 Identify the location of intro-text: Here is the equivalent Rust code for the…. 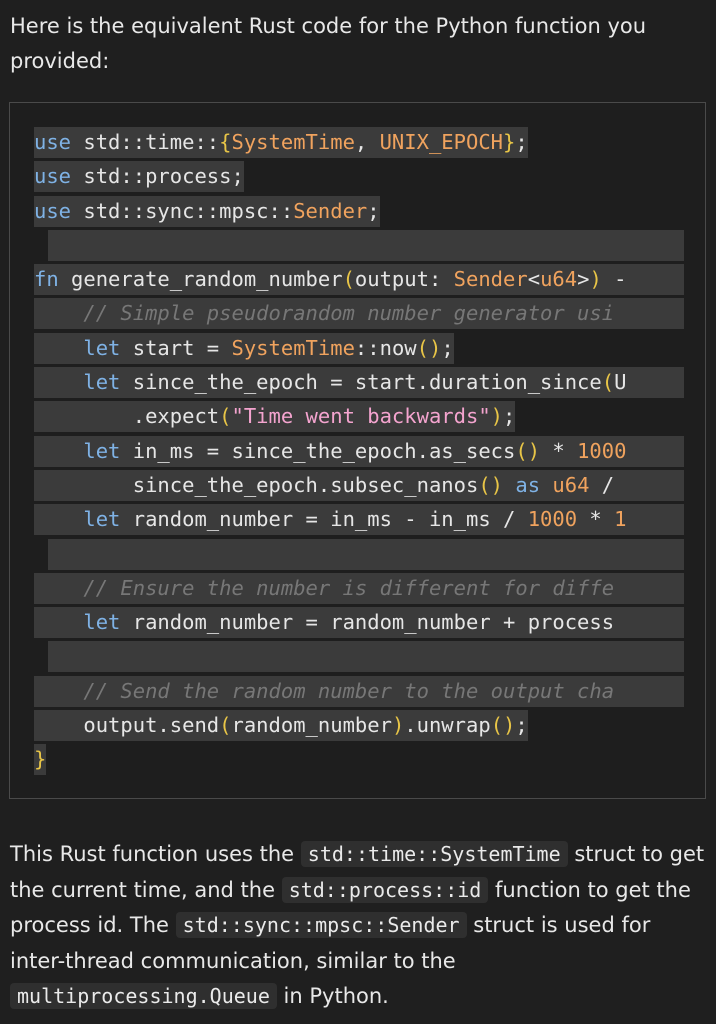
(328, 43).